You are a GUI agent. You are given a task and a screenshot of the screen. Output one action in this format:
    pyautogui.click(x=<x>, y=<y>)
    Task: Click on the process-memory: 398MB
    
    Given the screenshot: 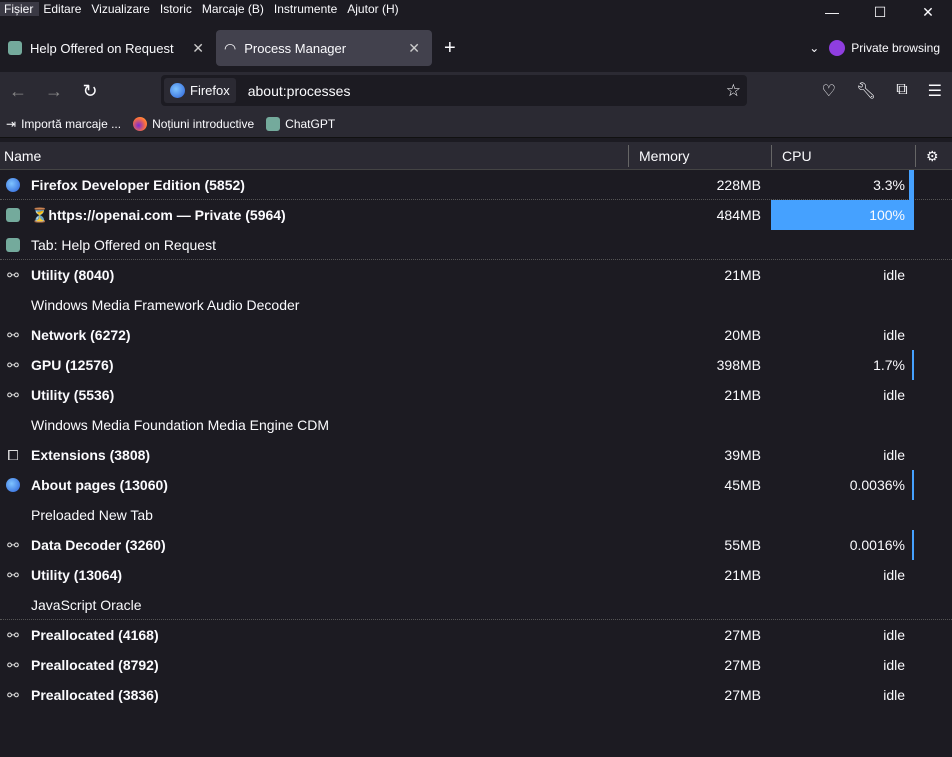 What is the action you would take?
    pyautogui.click(x=738, y=365)
    